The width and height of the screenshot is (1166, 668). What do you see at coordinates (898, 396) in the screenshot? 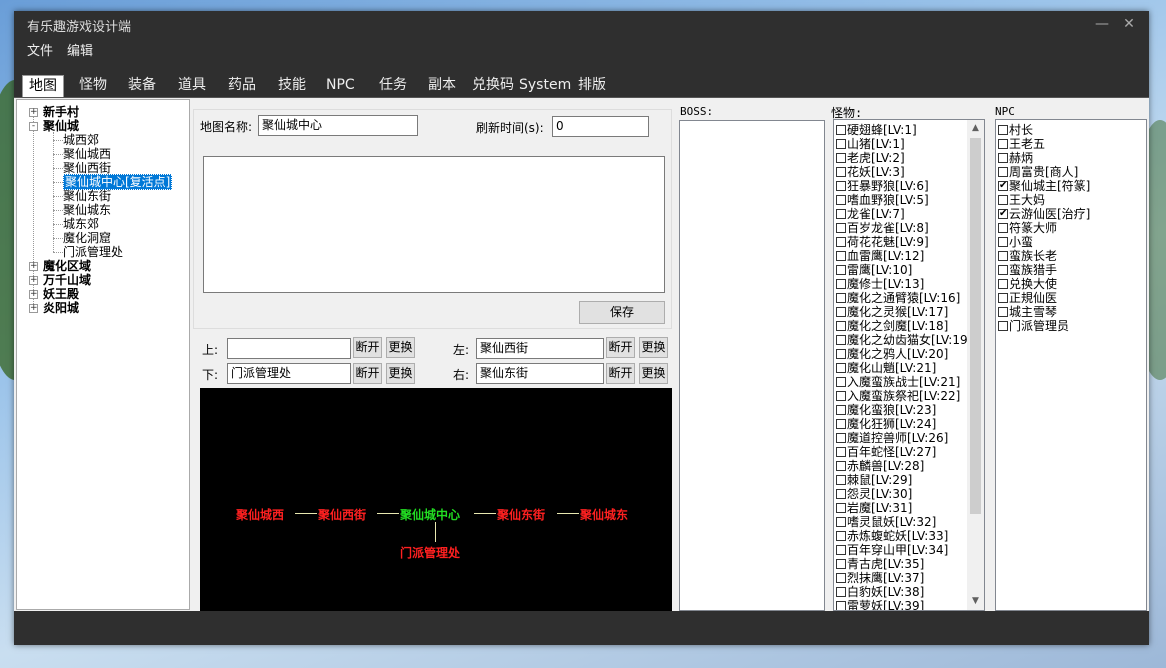
I see `monster-checkbox-item: 入魔蛮族祭祀[LV:22]` at bounding box center [898, 396].